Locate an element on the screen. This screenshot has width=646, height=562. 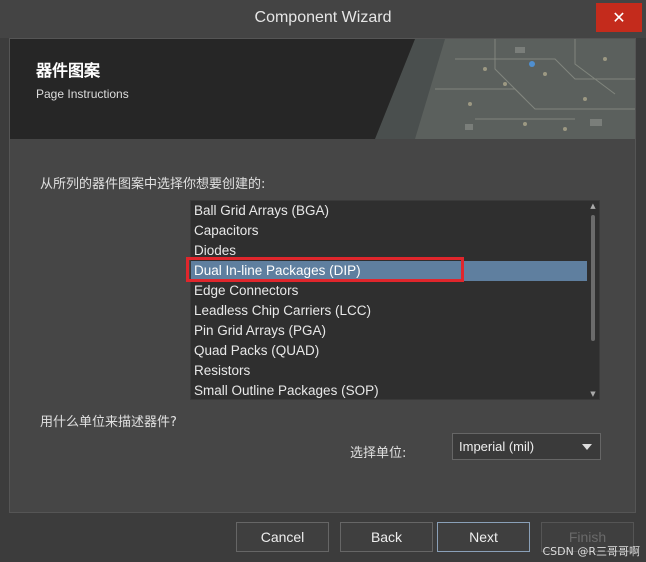
chevron-down-icon is located at coordinates (587, 447).